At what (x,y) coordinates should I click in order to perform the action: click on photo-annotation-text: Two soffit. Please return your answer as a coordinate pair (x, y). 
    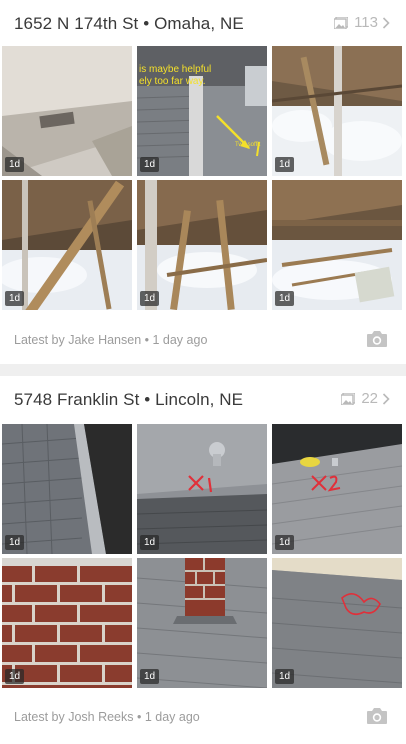
    Looking at the image, I should click on (248, 145).